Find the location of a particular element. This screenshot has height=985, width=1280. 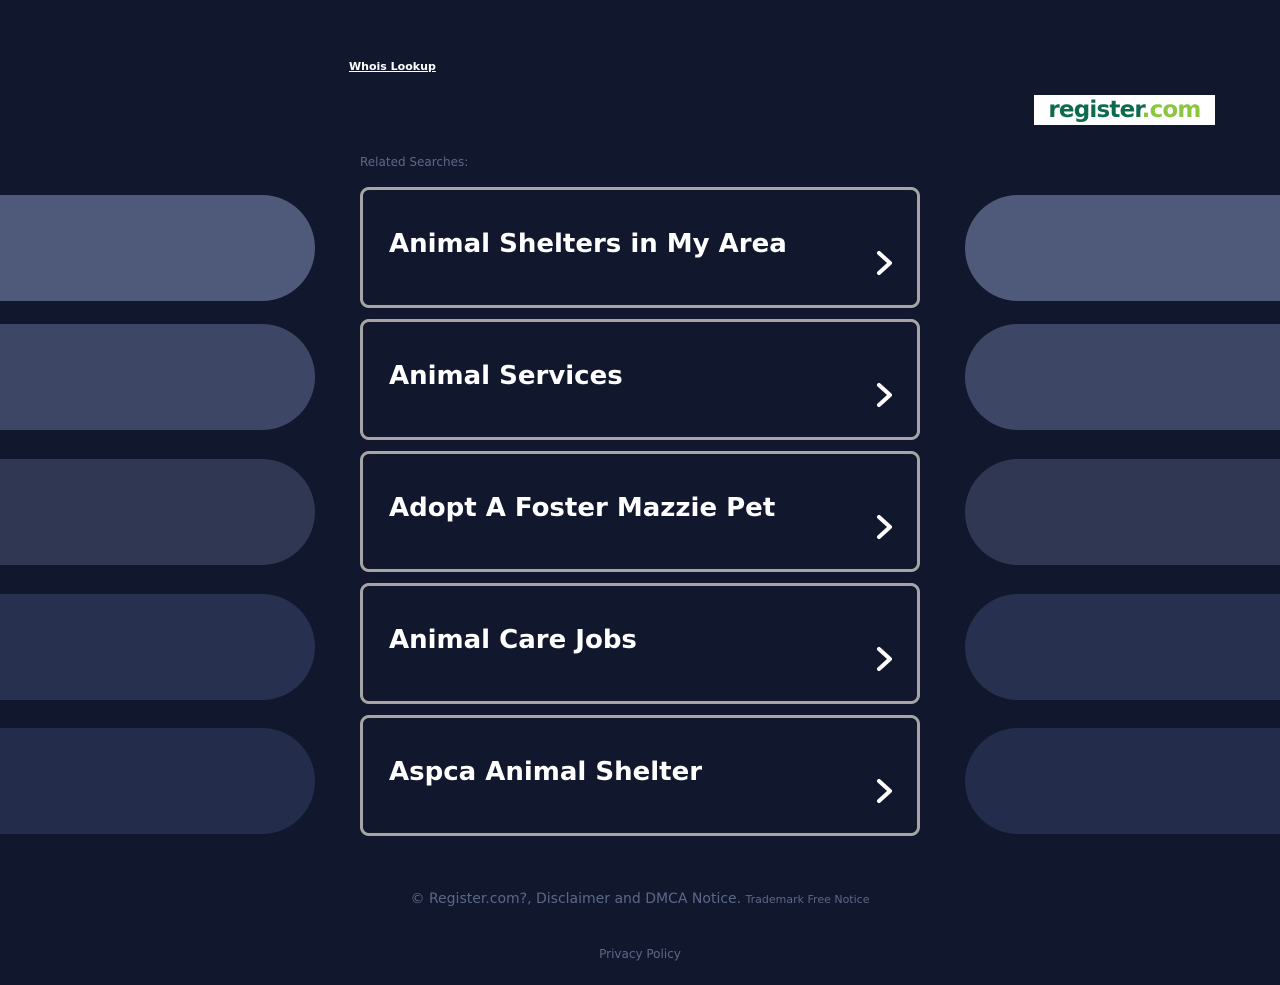

whois-lookup-link: Whois Lookup is located at coordinates (392, 66).